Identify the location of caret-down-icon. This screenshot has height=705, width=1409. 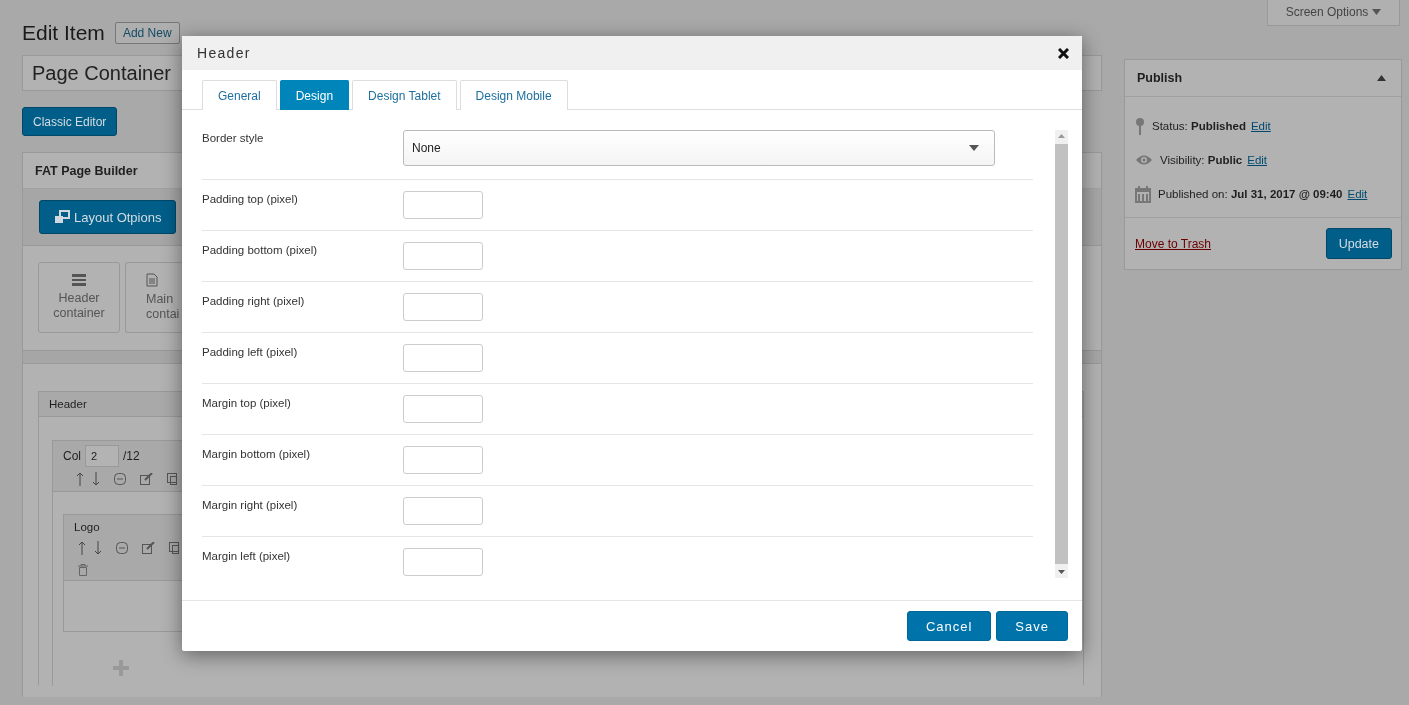
(1377, 12).